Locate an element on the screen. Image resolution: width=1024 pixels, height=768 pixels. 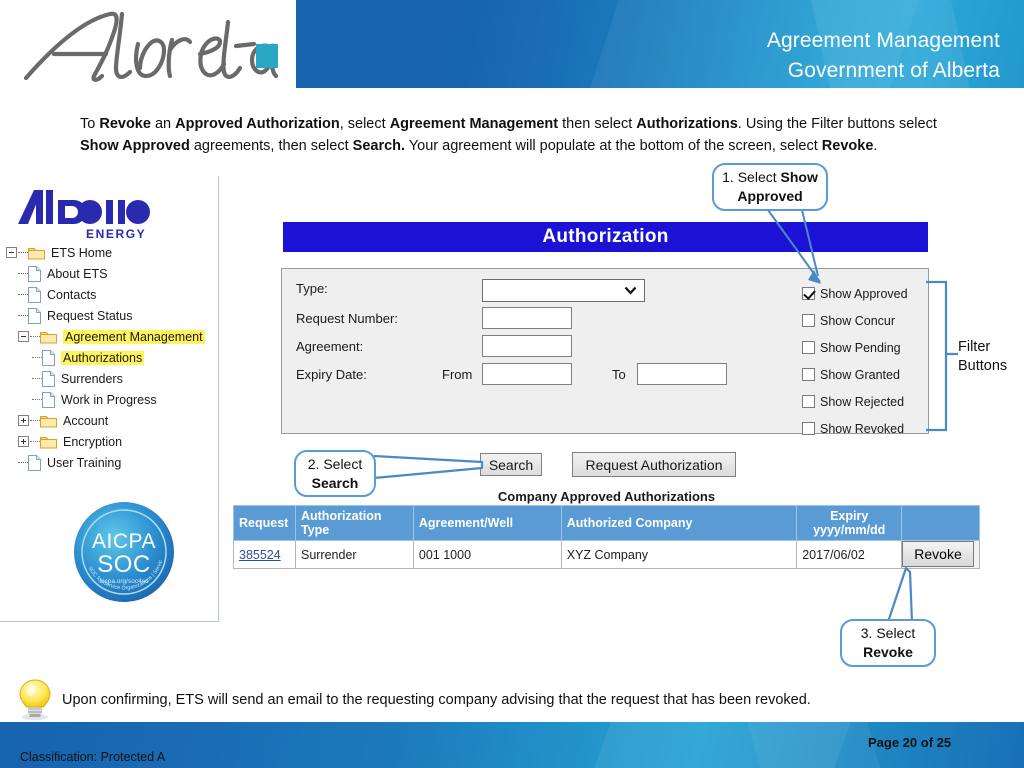
expiry-date-label: Expiry Date: is located at coordinates (331, 374).